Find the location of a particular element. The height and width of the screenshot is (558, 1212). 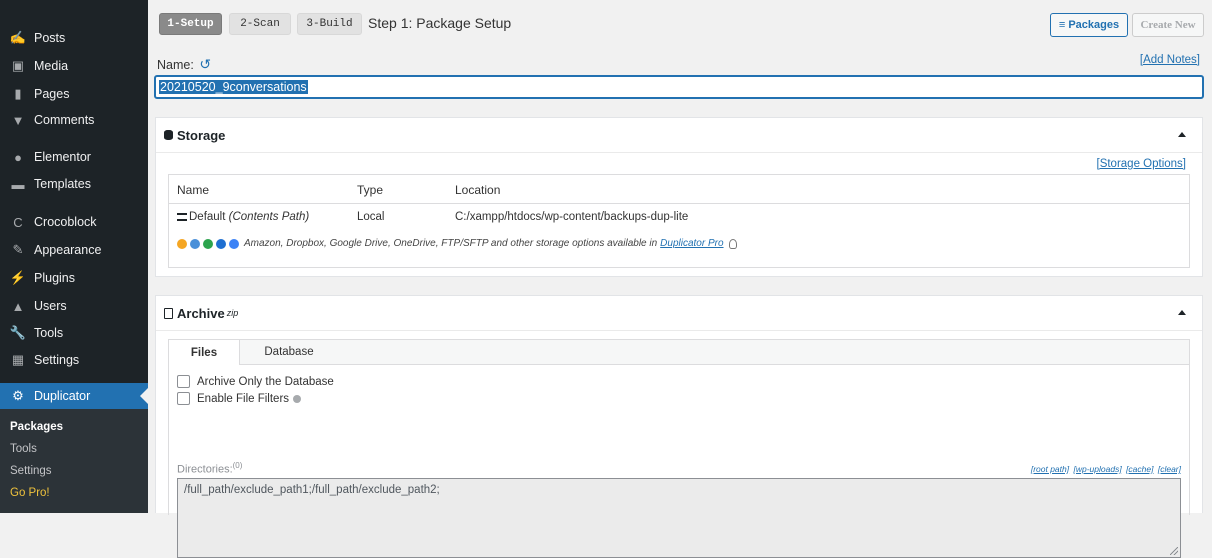

cache-link: [cache] is located at coordinates (1139, 469).